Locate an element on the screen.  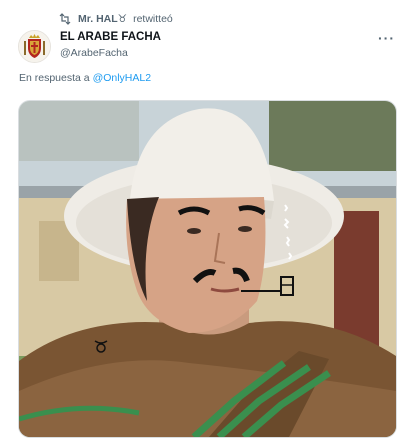
avatar is located at coordinates (34, 46).